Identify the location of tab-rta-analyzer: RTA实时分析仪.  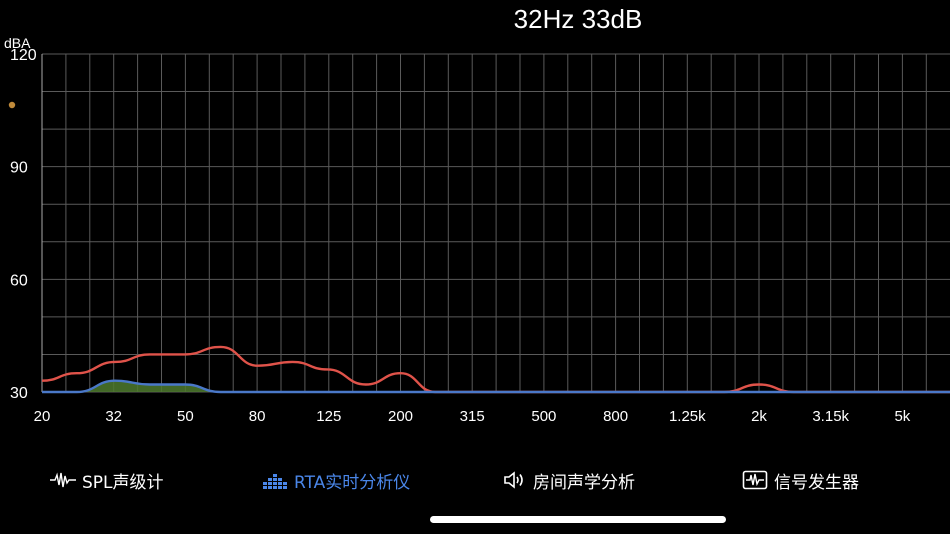
(336, 480).